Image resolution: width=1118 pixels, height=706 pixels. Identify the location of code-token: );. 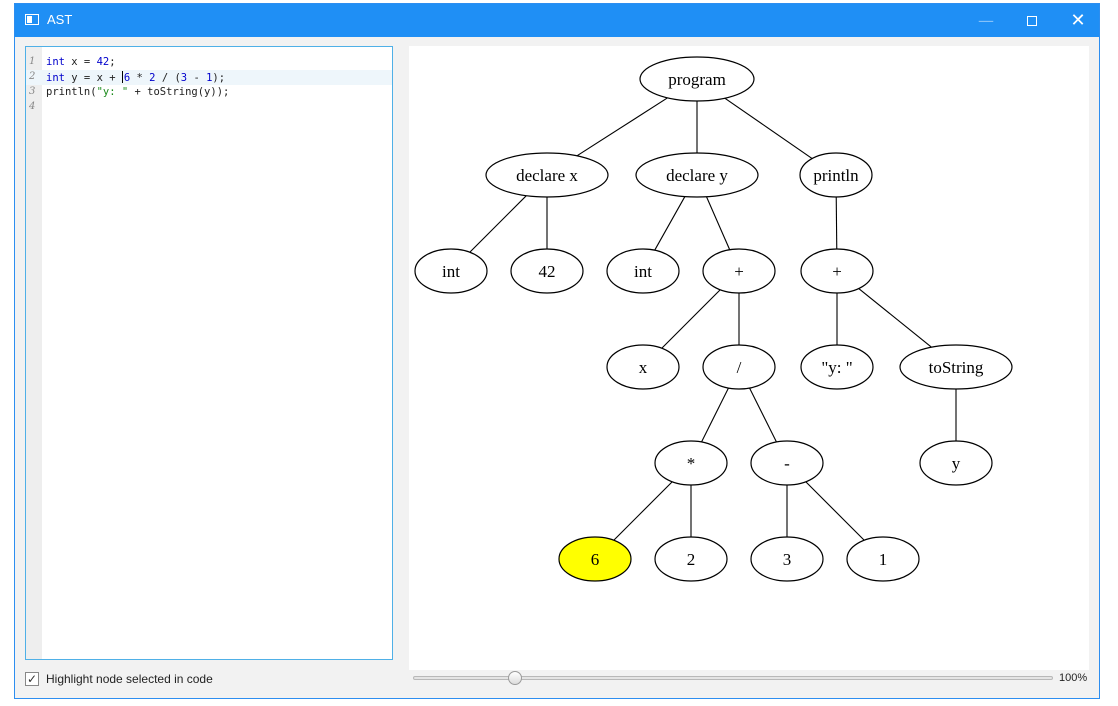
(219, 78).